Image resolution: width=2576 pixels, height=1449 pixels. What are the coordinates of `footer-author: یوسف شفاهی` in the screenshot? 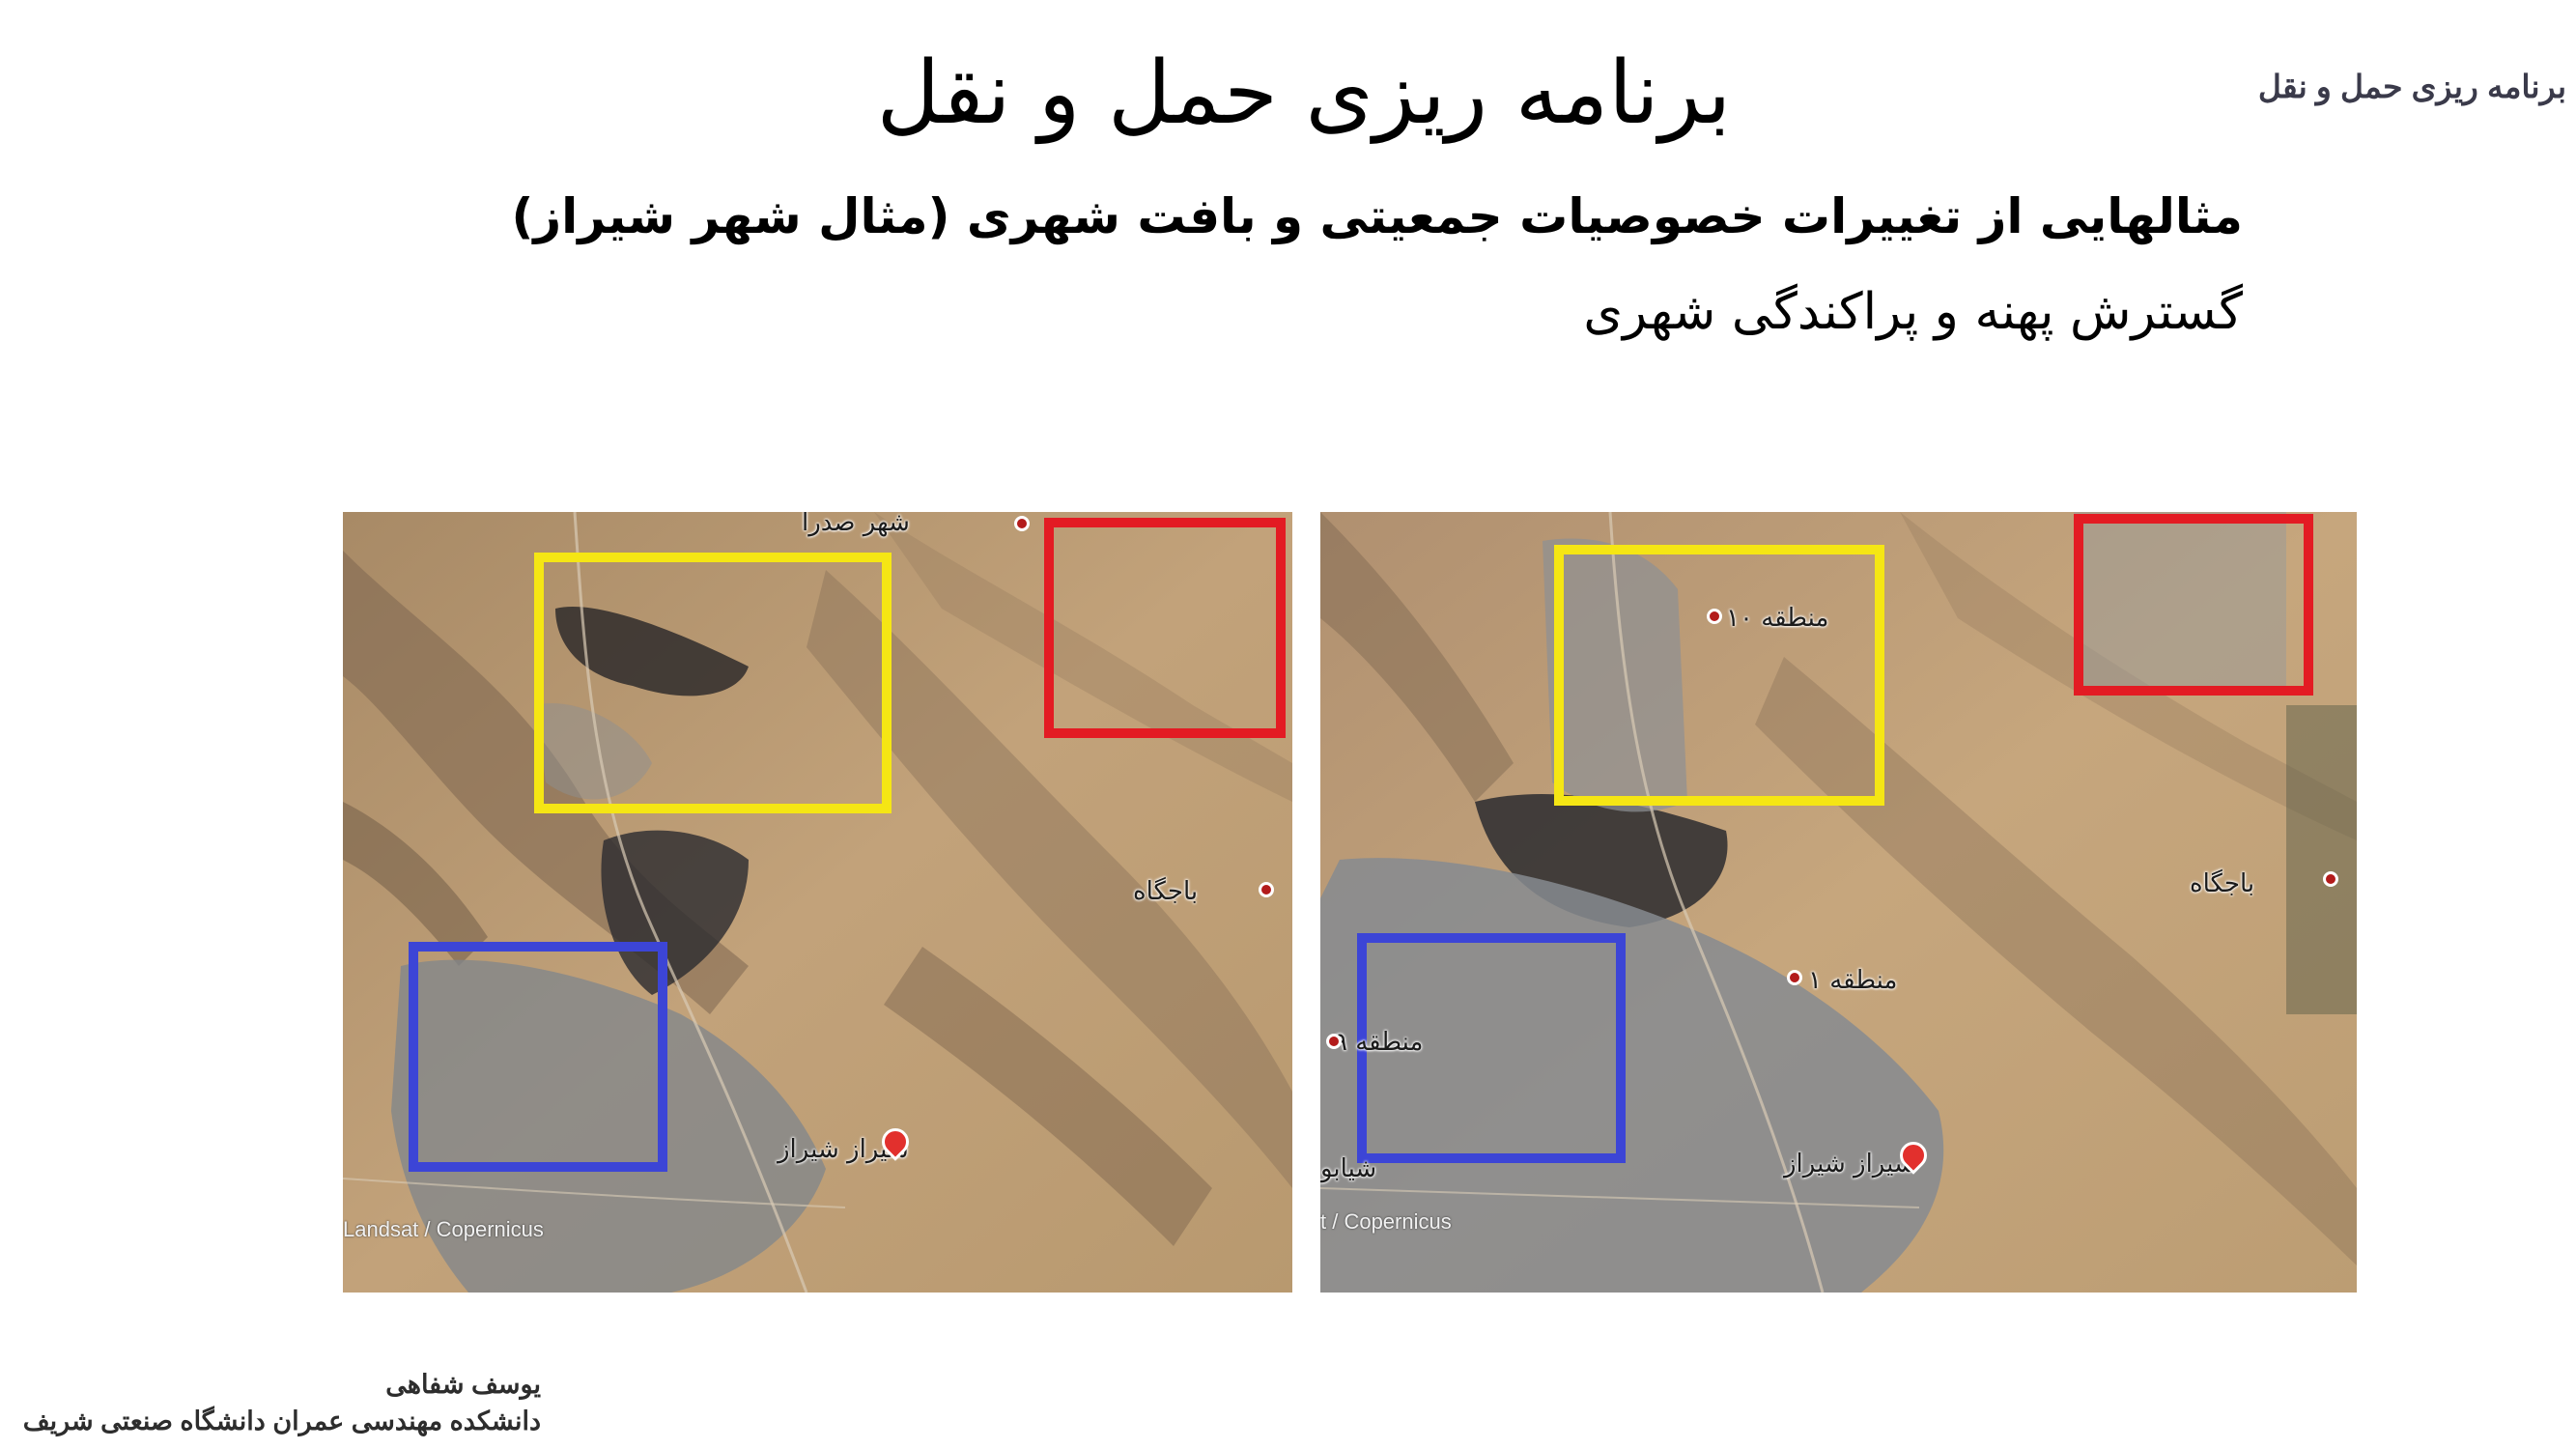 It's located at (463, 1384).